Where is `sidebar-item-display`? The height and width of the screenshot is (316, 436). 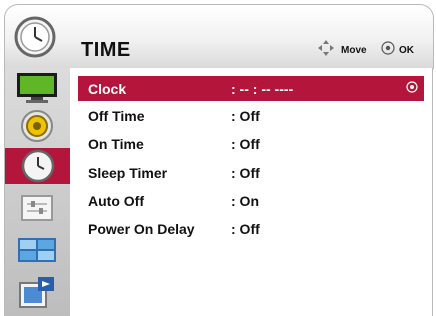
sidebar-item-display is located at coordinates (37, 250).